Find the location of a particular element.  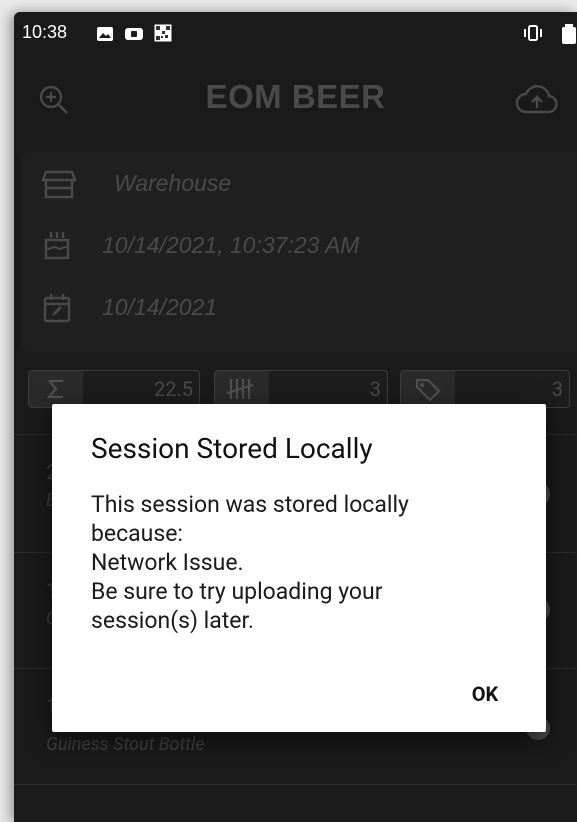

location-row: Warehouse is located at coordinates (299, 184).